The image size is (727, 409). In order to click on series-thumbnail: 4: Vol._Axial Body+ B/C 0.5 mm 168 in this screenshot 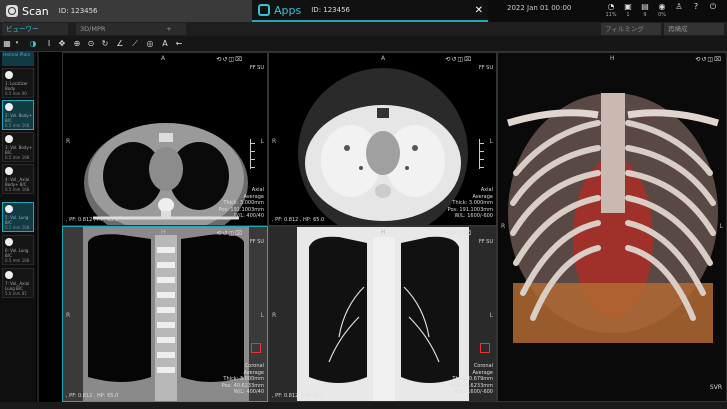, I will do `click(18, 179)`.